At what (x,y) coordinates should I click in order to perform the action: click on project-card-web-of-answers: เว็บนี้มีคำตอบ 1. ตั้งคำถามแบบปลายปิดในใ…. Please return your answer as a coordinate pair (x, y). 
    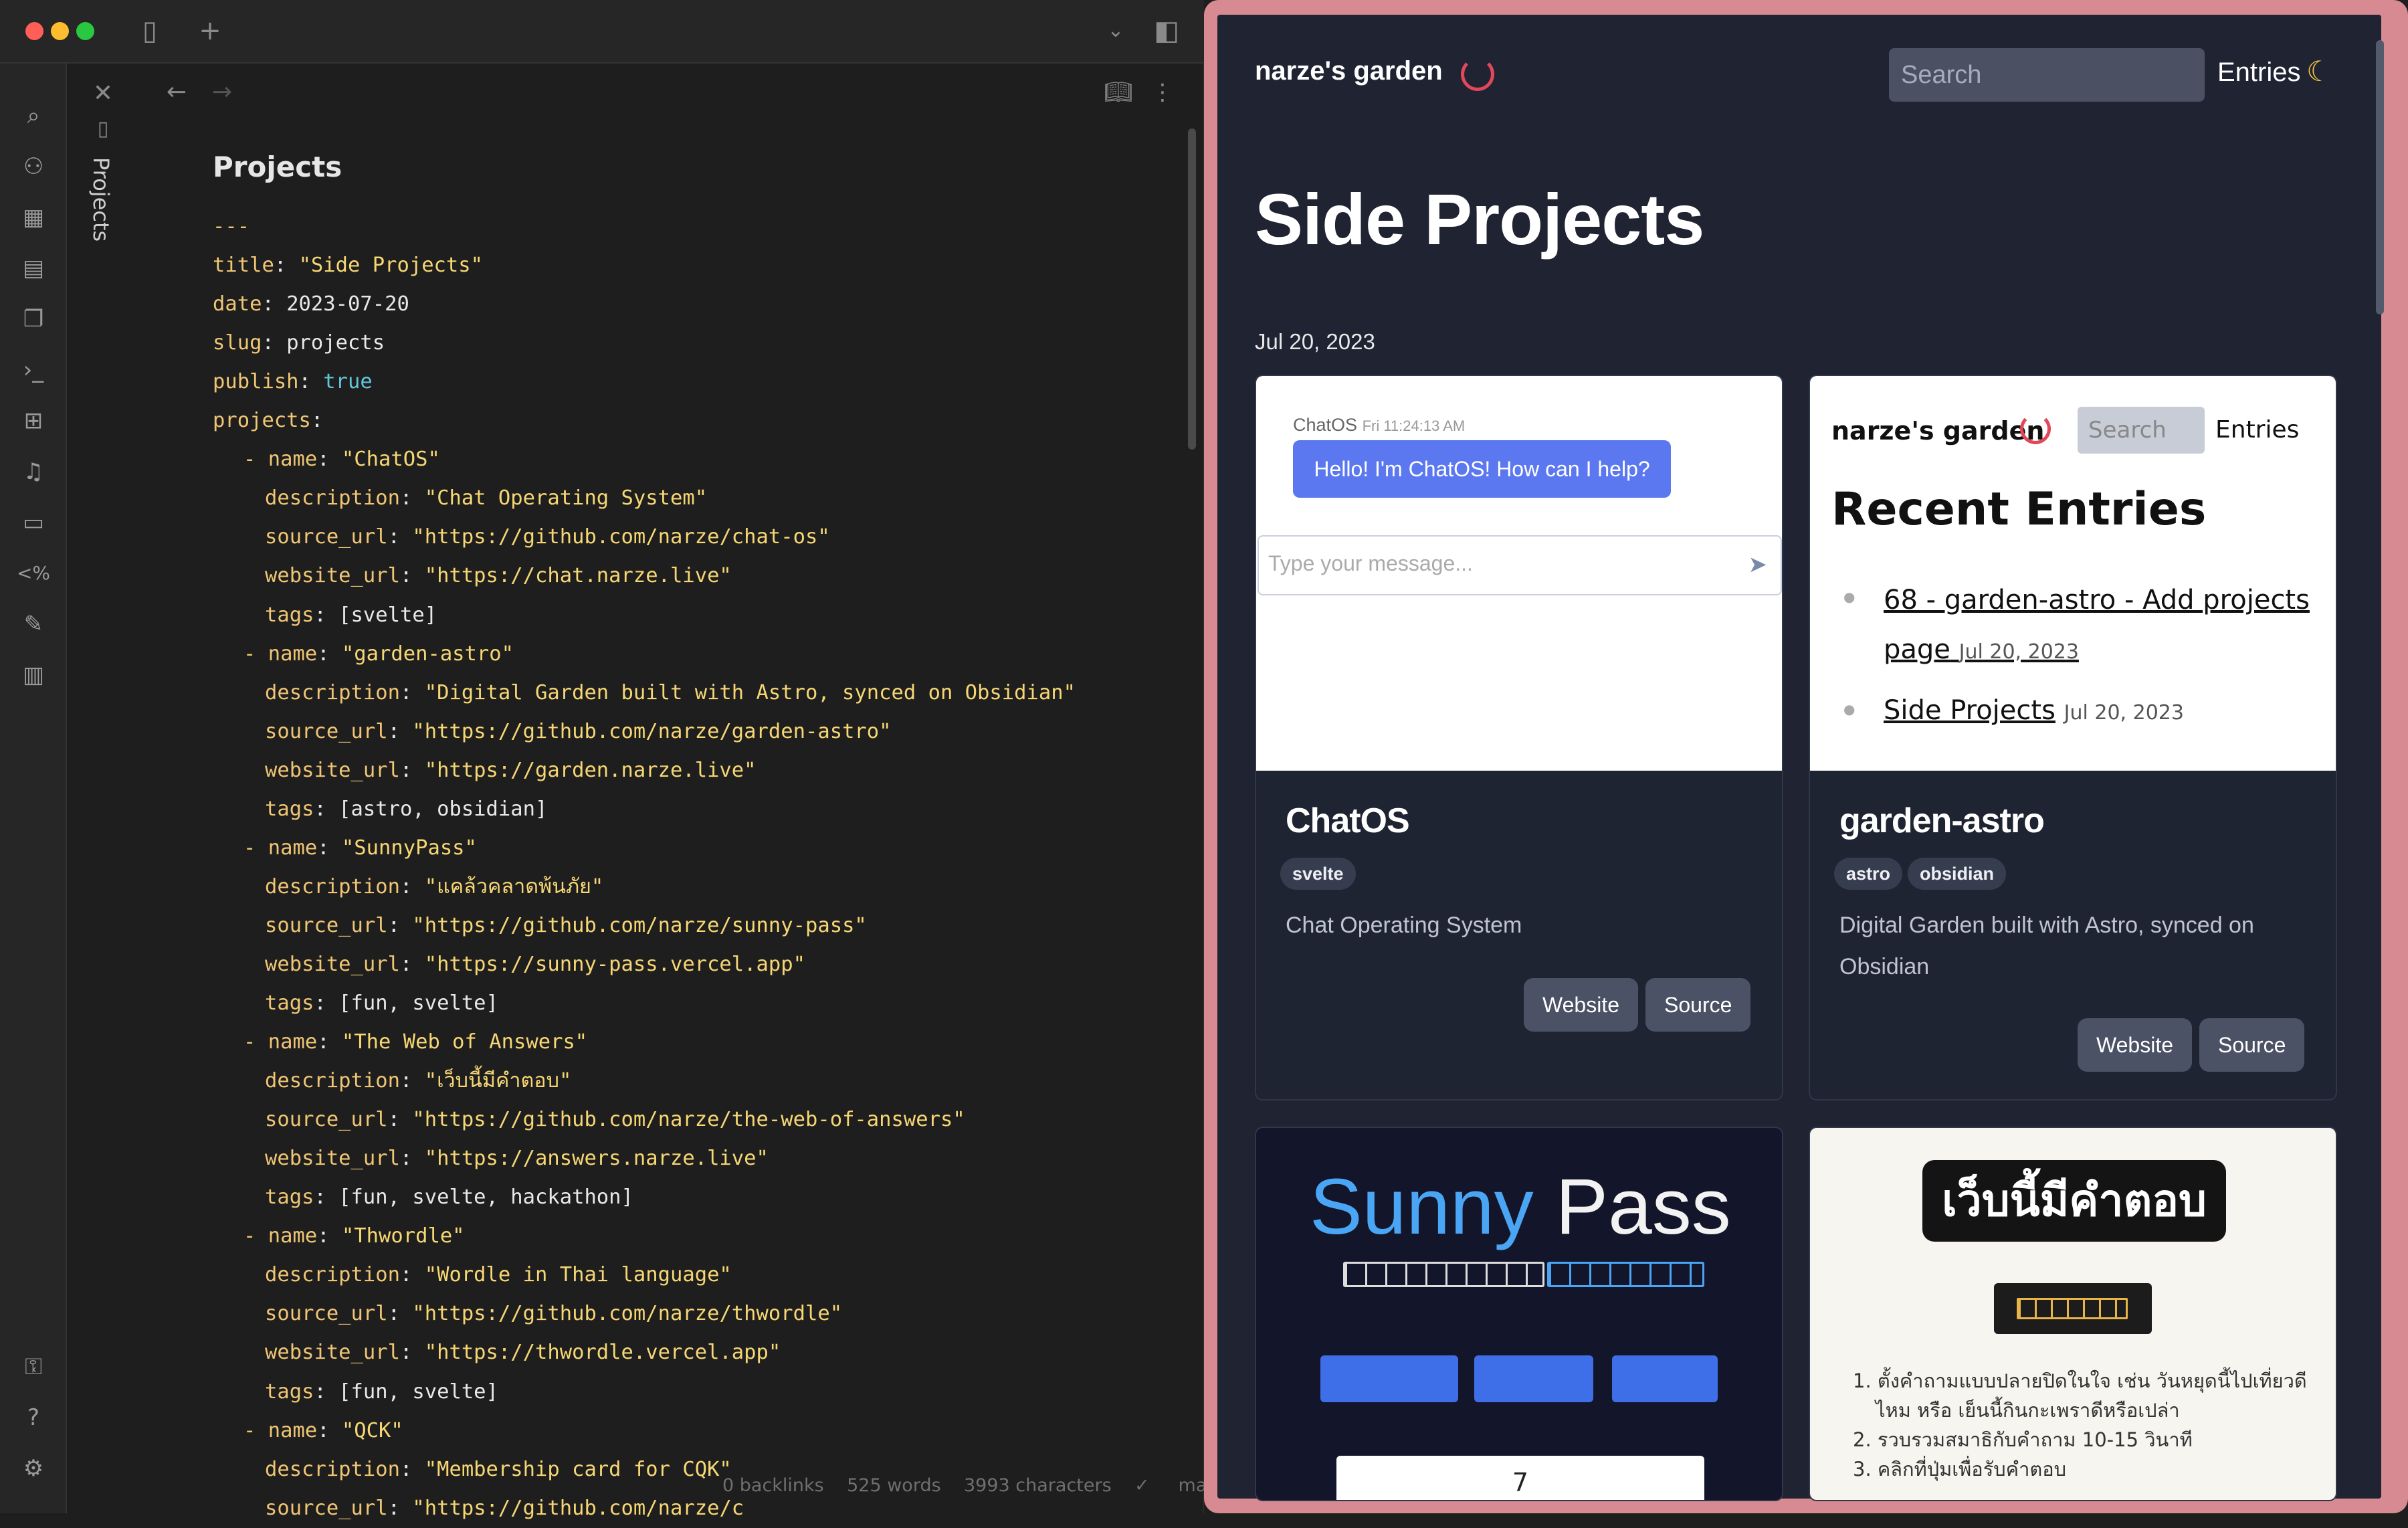
    Looking at the image, I should click on (2073, 1314).